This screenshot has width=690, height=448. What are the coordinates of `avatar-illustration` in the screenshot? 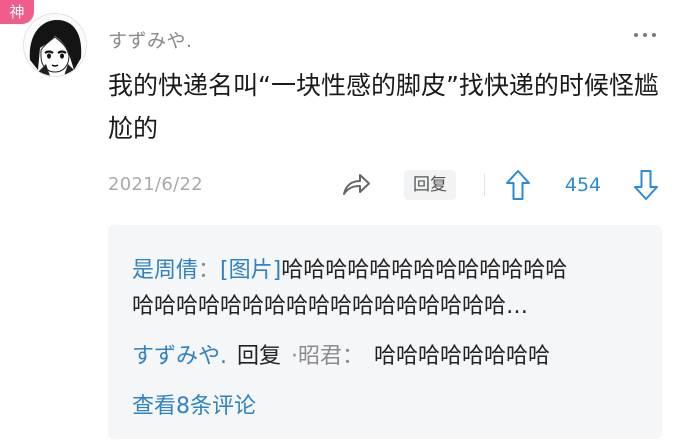 It's located at (55, 45).